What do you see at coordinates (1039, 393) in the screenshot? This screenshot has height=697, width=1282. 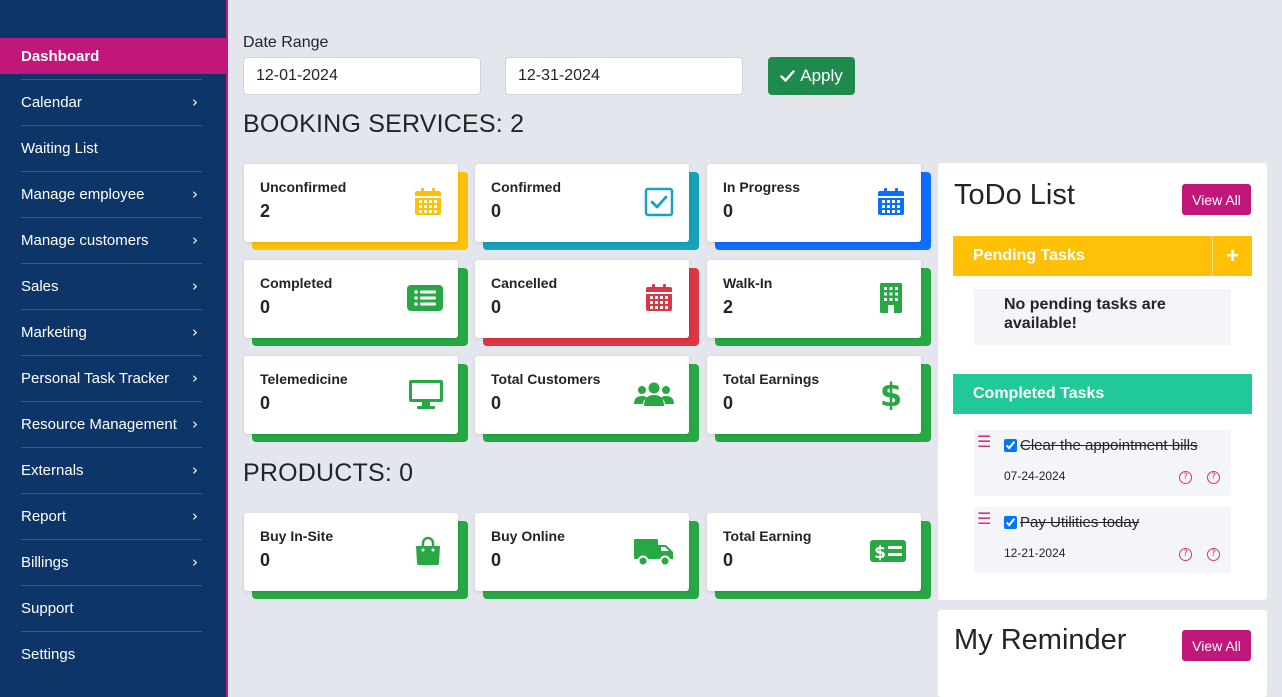 I see `completed-tasks-label: Completed Tasks` at bounding box center [1039, 393].